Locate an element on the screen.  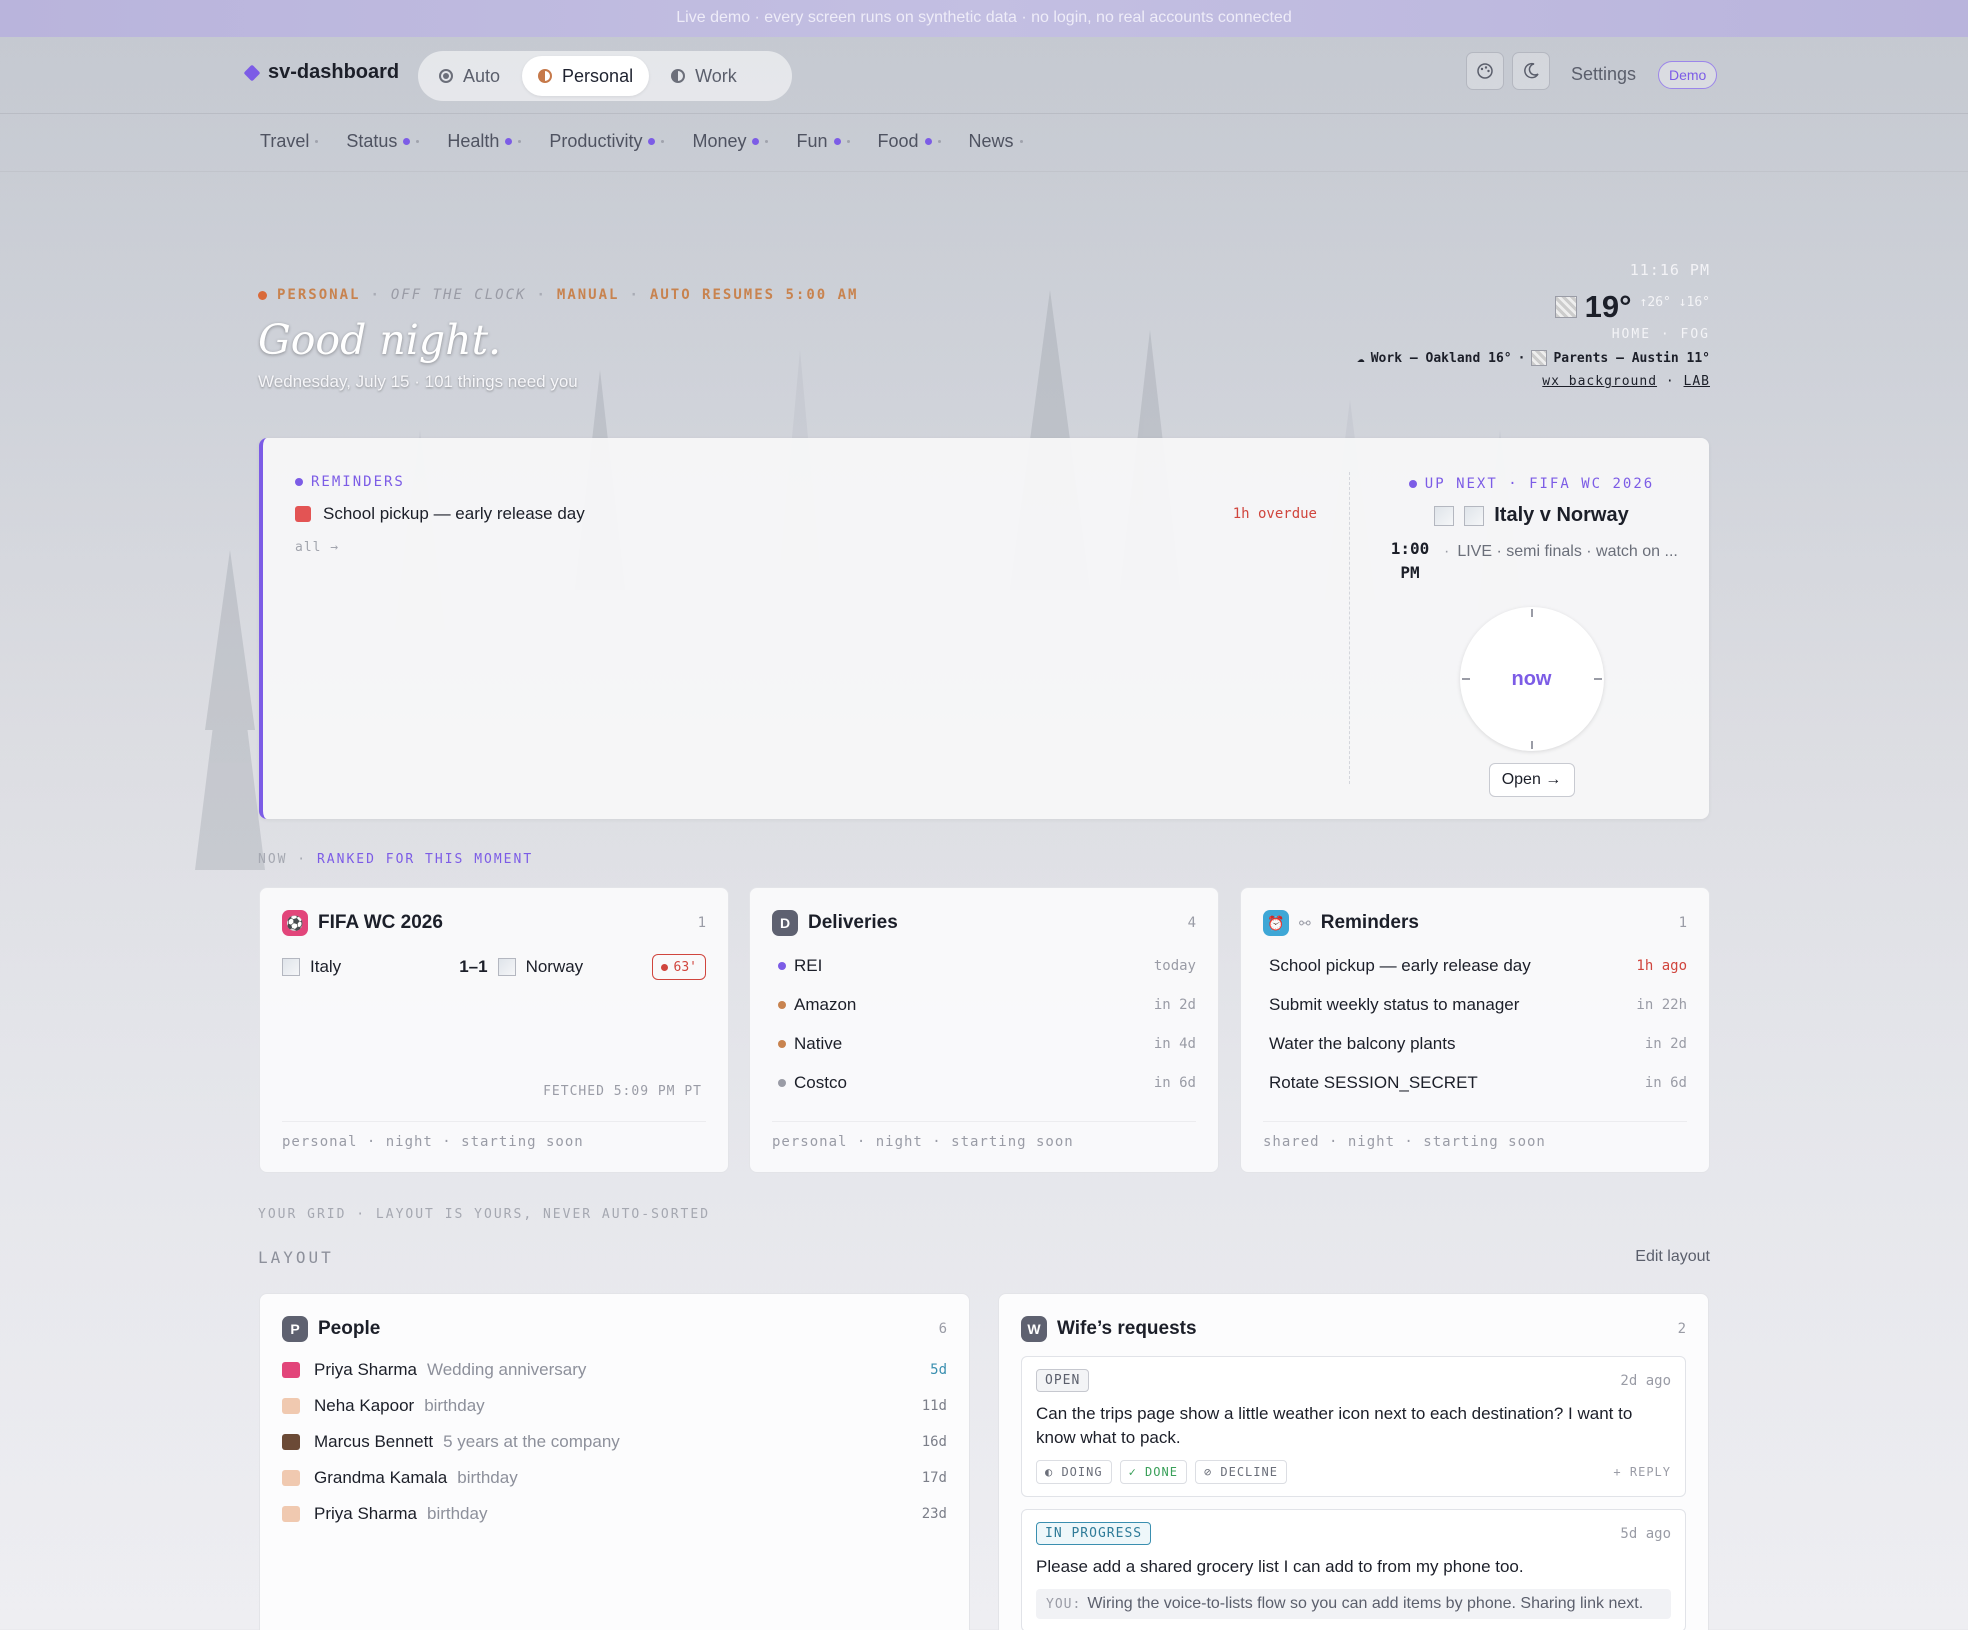
reminders-label: REMINDERS is located at coordinates (806, 482).